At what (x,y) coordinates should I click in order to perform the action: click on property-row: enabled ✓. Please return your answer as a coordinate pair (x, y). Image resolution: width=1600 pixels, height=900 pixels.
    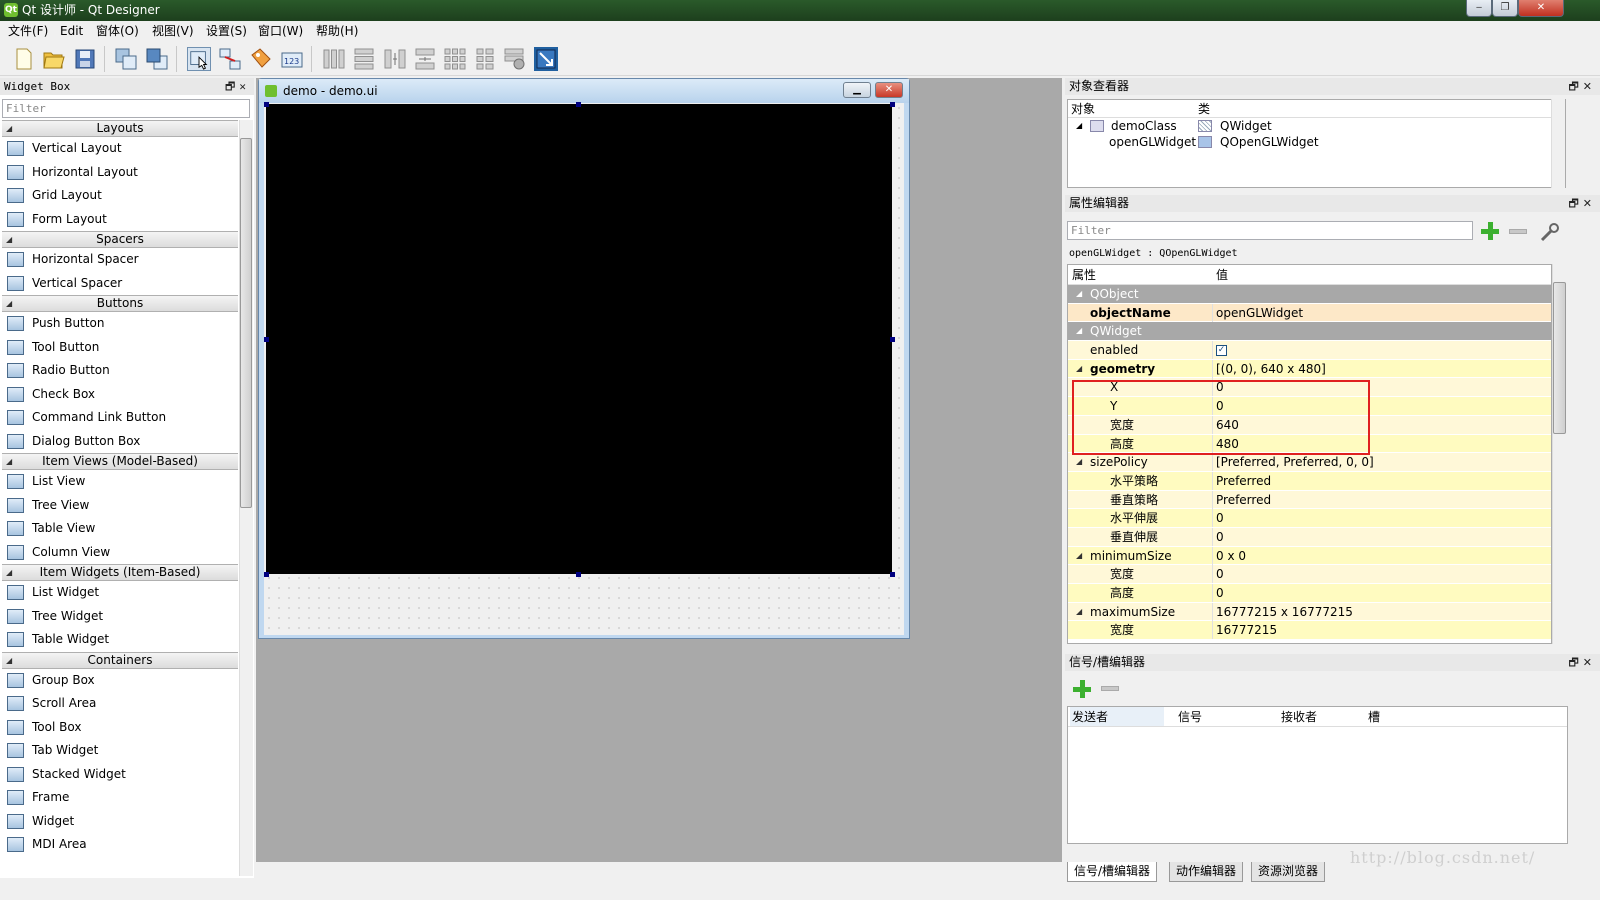
    Looking at the image, I should click on (1309, 350).